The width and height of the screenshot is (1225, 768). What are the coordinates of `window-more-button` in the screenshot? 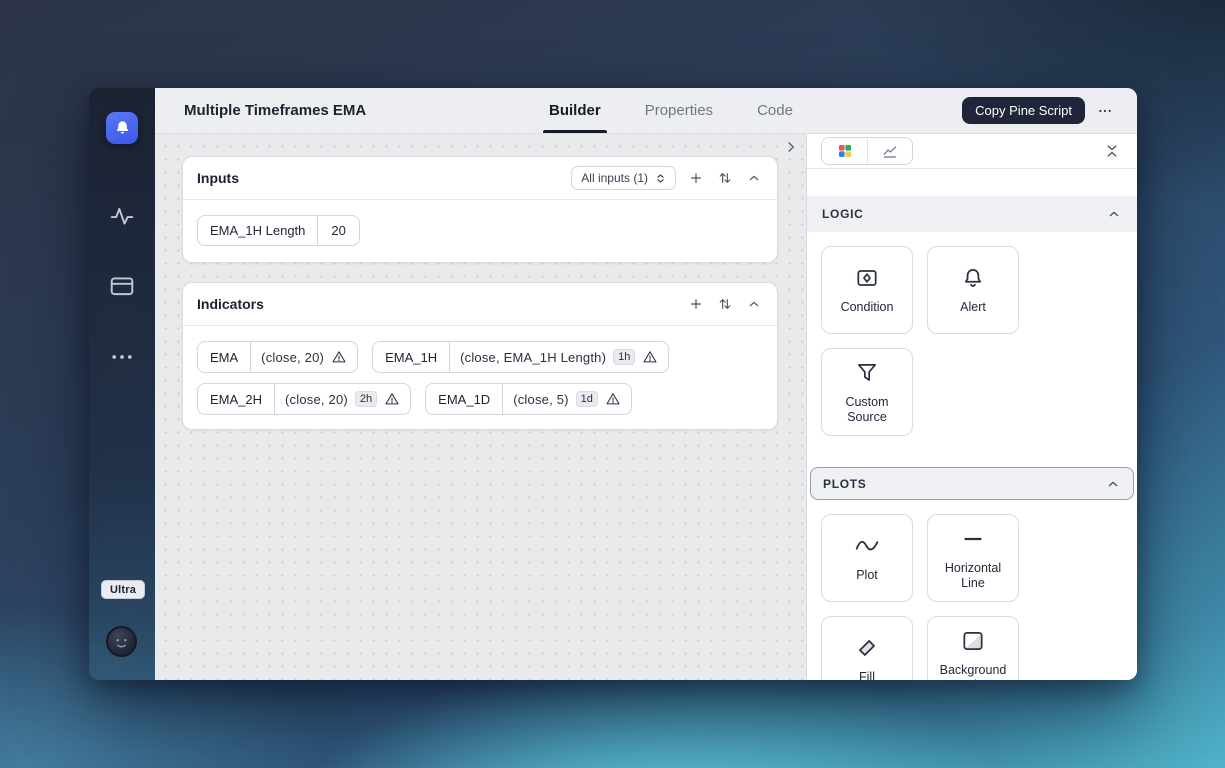 It's located at (1105, 111).